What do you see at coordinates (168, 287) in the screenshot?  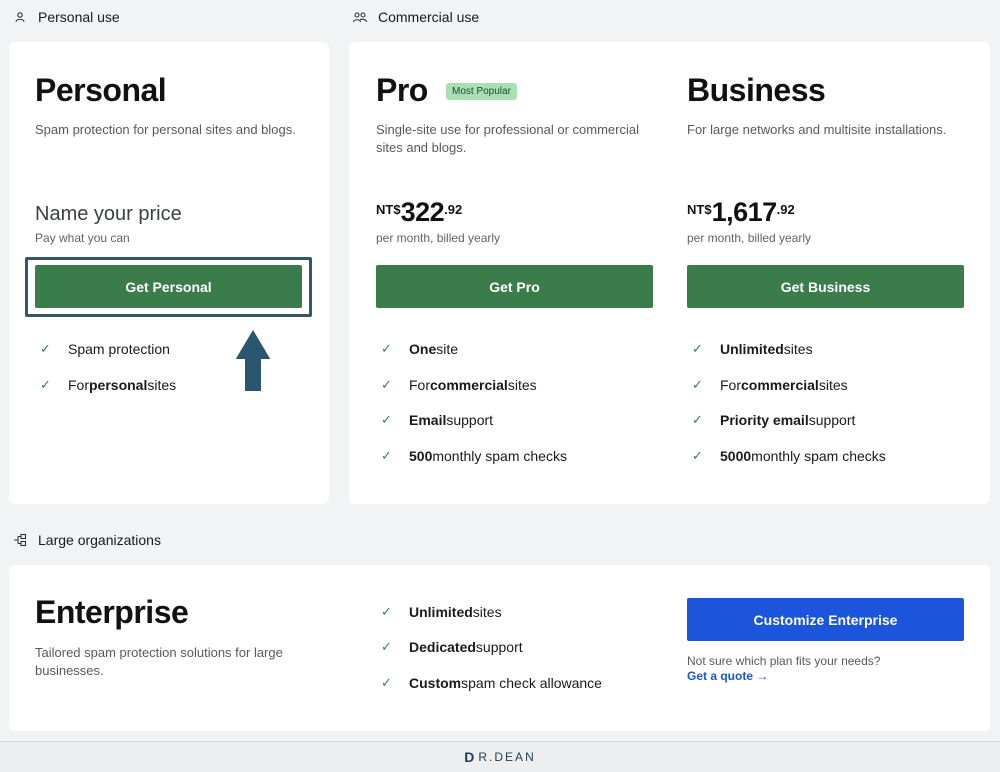 I see `highlight-box` at bounding box center [168, 287].